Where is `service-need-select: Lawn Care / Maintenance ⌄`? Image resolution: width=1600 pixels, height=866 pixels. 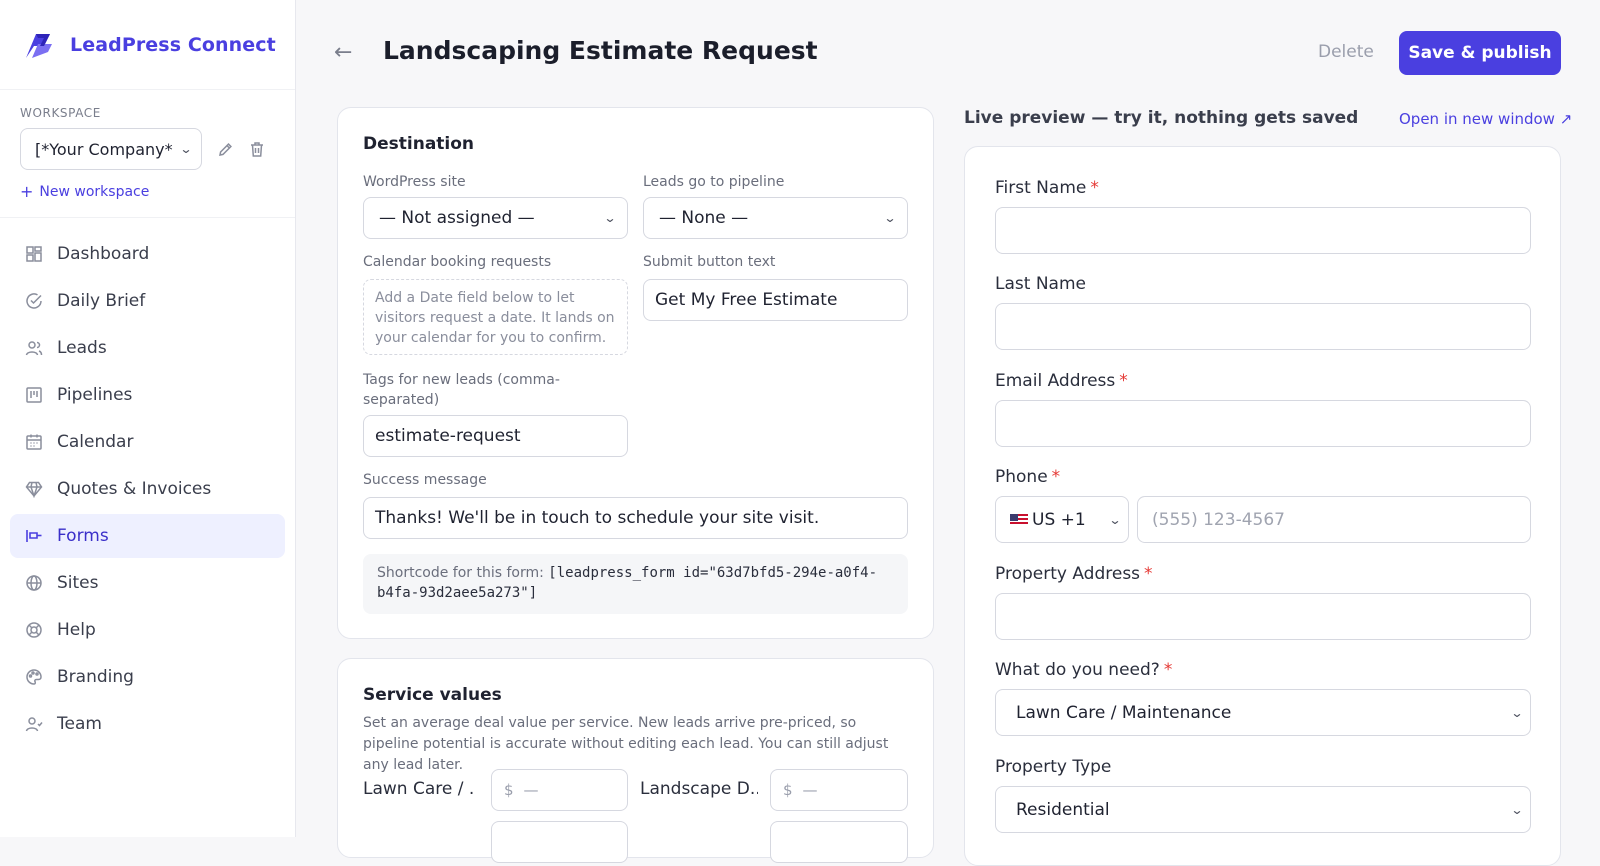 service-need-select: Lawn Care / Maintenance ⌄ is located at coordinates (1263, 712).